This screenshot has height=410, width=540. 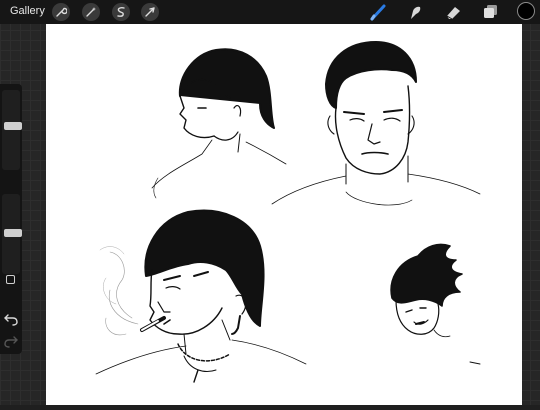 What do you see at coordinates (10, 279) in the screenshot?
I see `modify-button` at bounding box center [10, 279].